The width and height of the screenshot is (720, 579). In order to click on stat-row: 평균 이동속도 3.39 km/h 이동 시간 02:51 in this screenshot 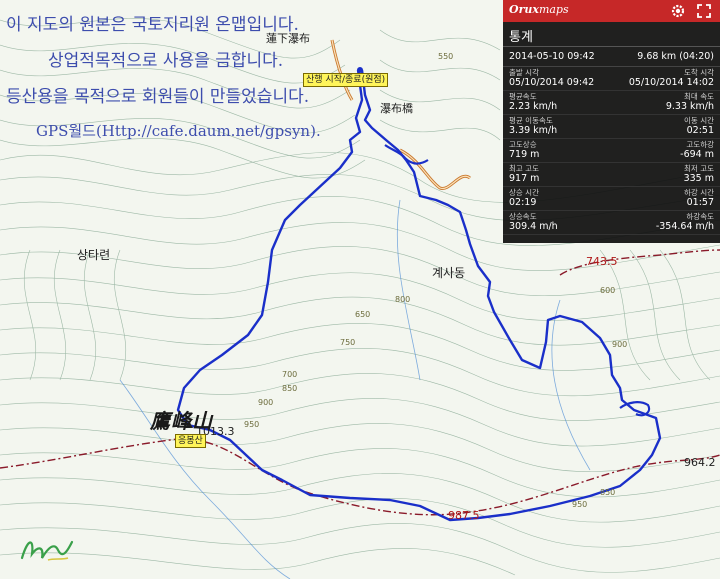, I will do `click(611, 127)`.